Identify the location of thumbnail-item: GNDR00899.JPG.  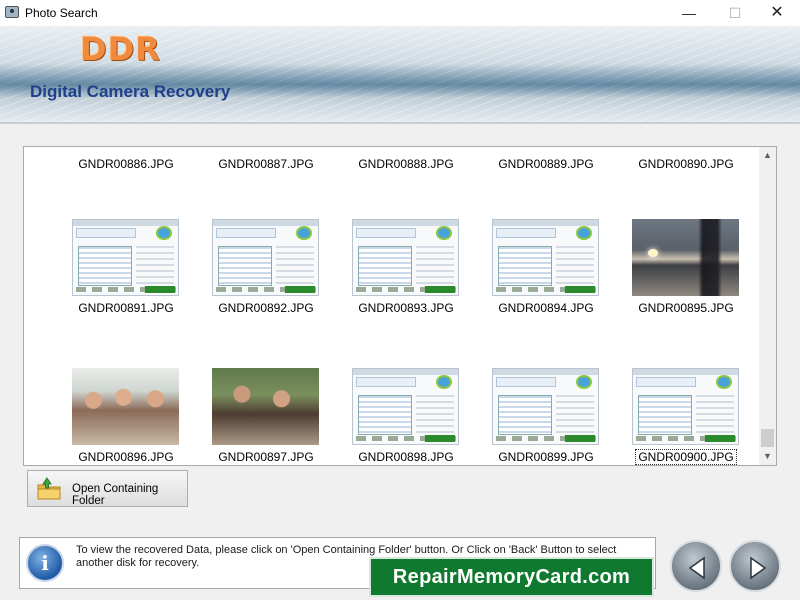
(546, 416).